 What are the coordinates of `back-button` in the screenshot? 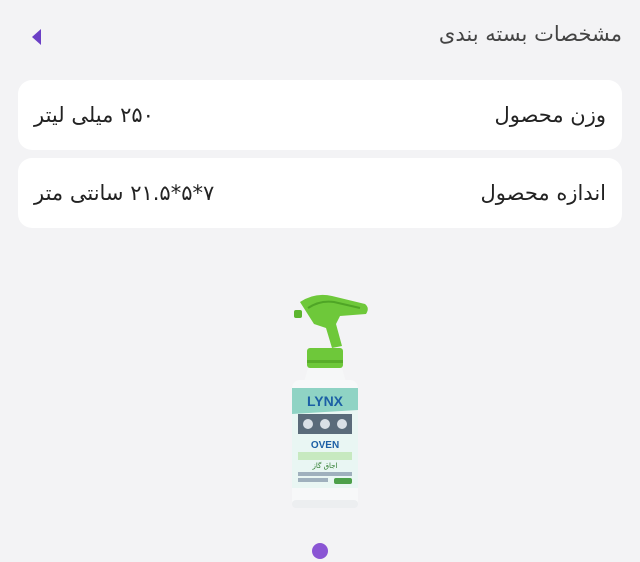 It's located at (37, 37).